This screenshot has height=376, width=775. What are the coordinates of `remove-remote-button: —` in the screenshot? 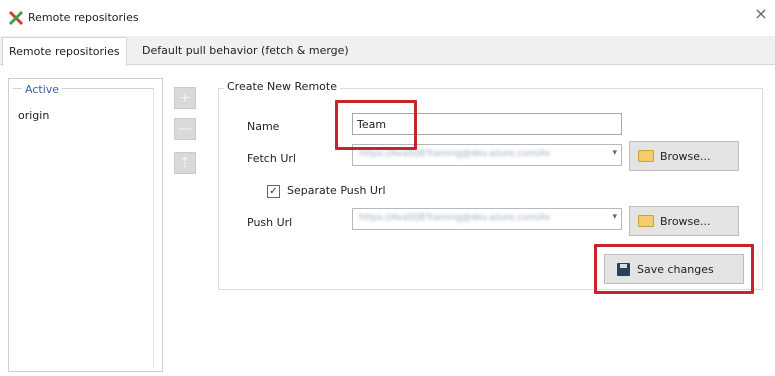 It's located at (185, 129).